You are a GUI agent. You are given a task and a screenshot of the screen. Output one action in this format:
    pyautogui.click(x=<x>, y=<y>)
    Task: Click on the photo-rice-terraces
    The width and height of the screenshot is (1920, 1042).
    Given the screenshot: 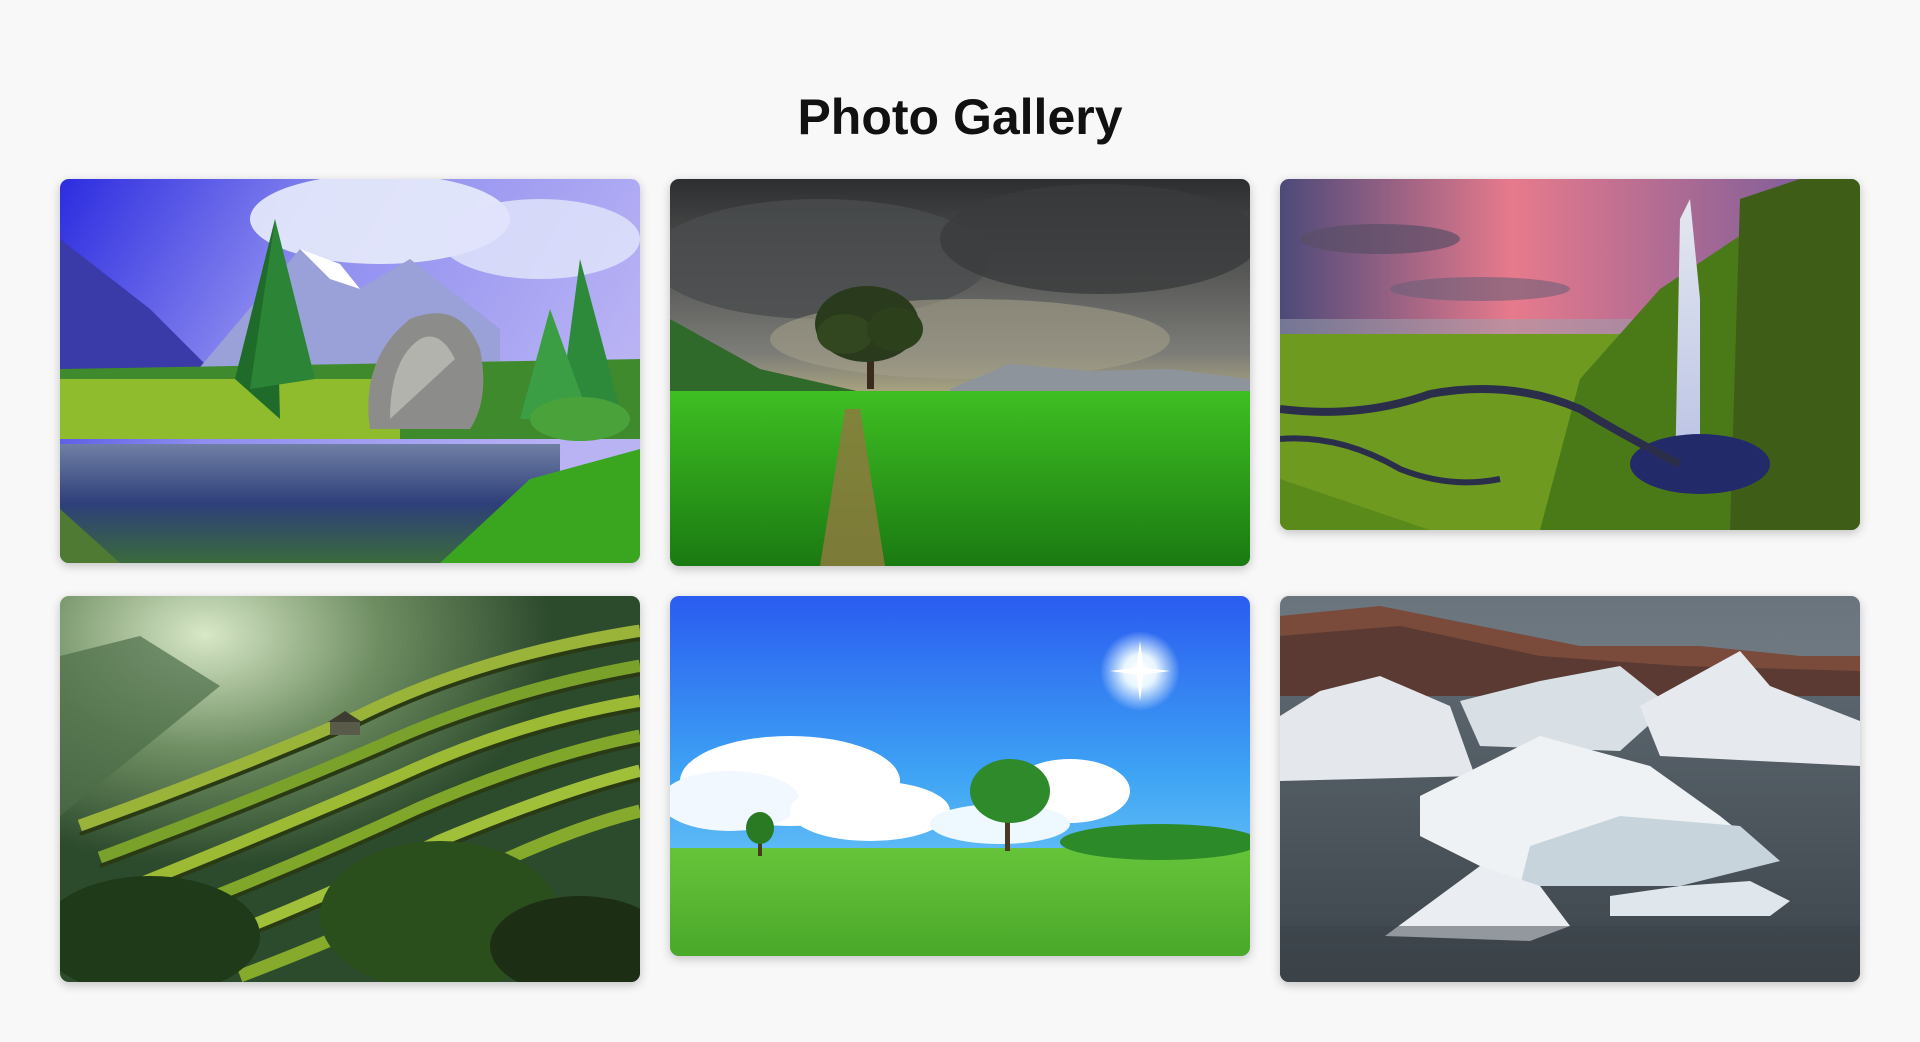 What is the action you would take?
    pyautogui.click(x=350, y=789)
    